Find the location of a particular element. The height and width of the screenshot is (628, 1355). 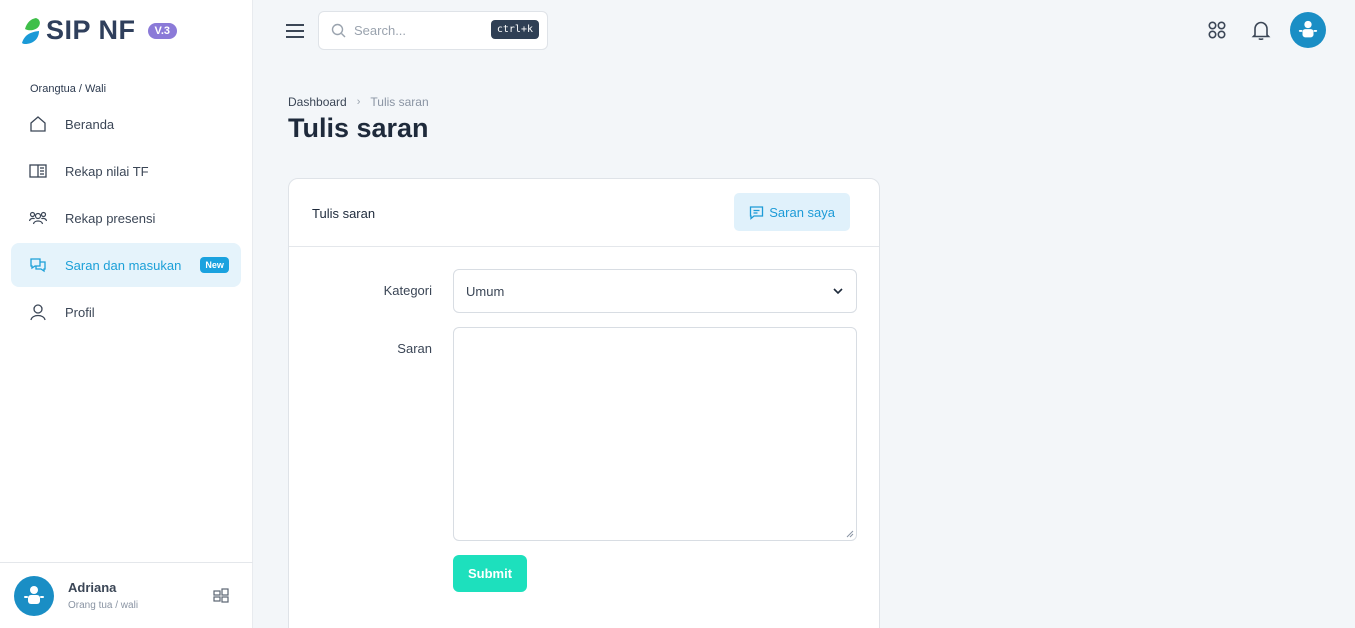

breadcrumb-current: Tulis saran is located at coordinates (399, 102).